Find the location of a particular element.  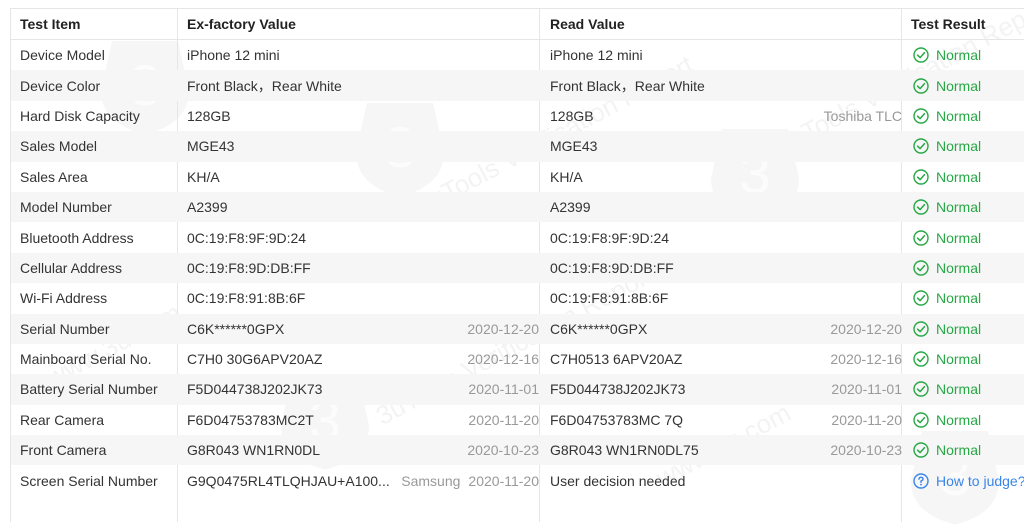

ex-factory-value-cell: 0C:19:F8:9D:DB:FF is located at coordinates (363, 268).